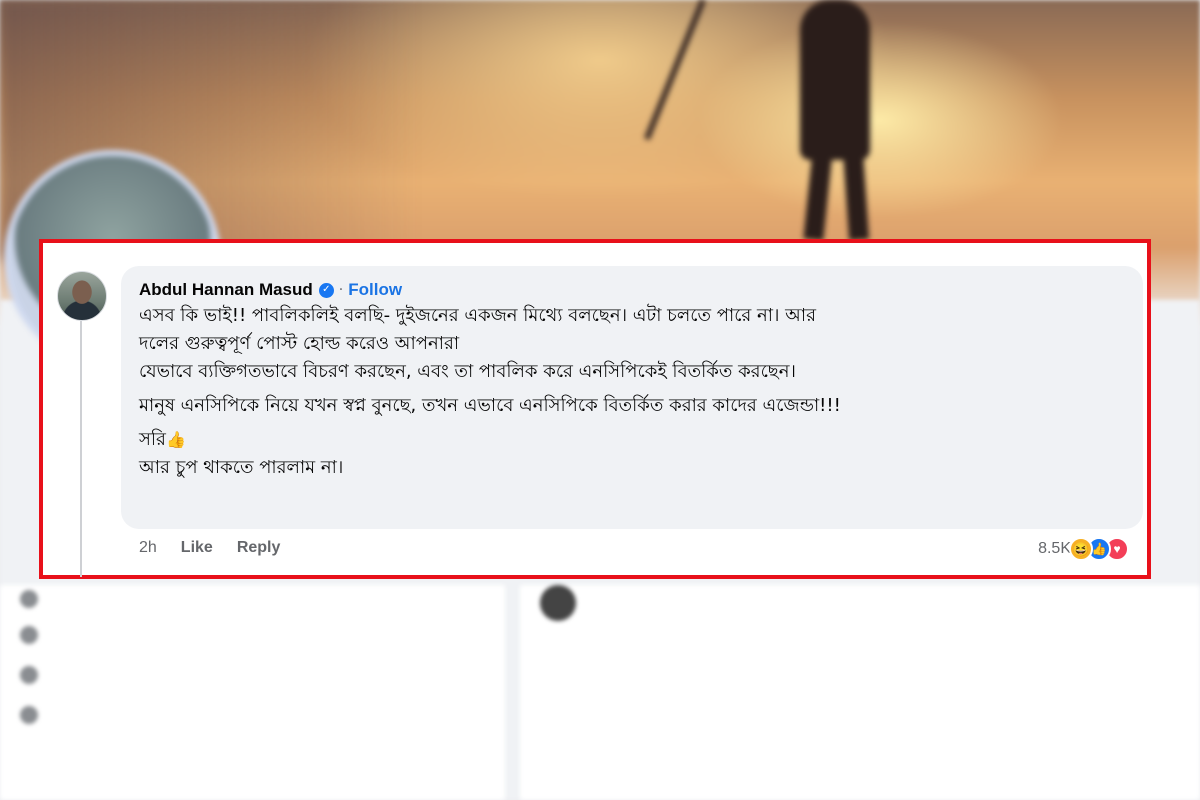 This screenshot has height=800, width=1200. I want to click on comment-sorry-line: সরি👍, so click(632, 440).